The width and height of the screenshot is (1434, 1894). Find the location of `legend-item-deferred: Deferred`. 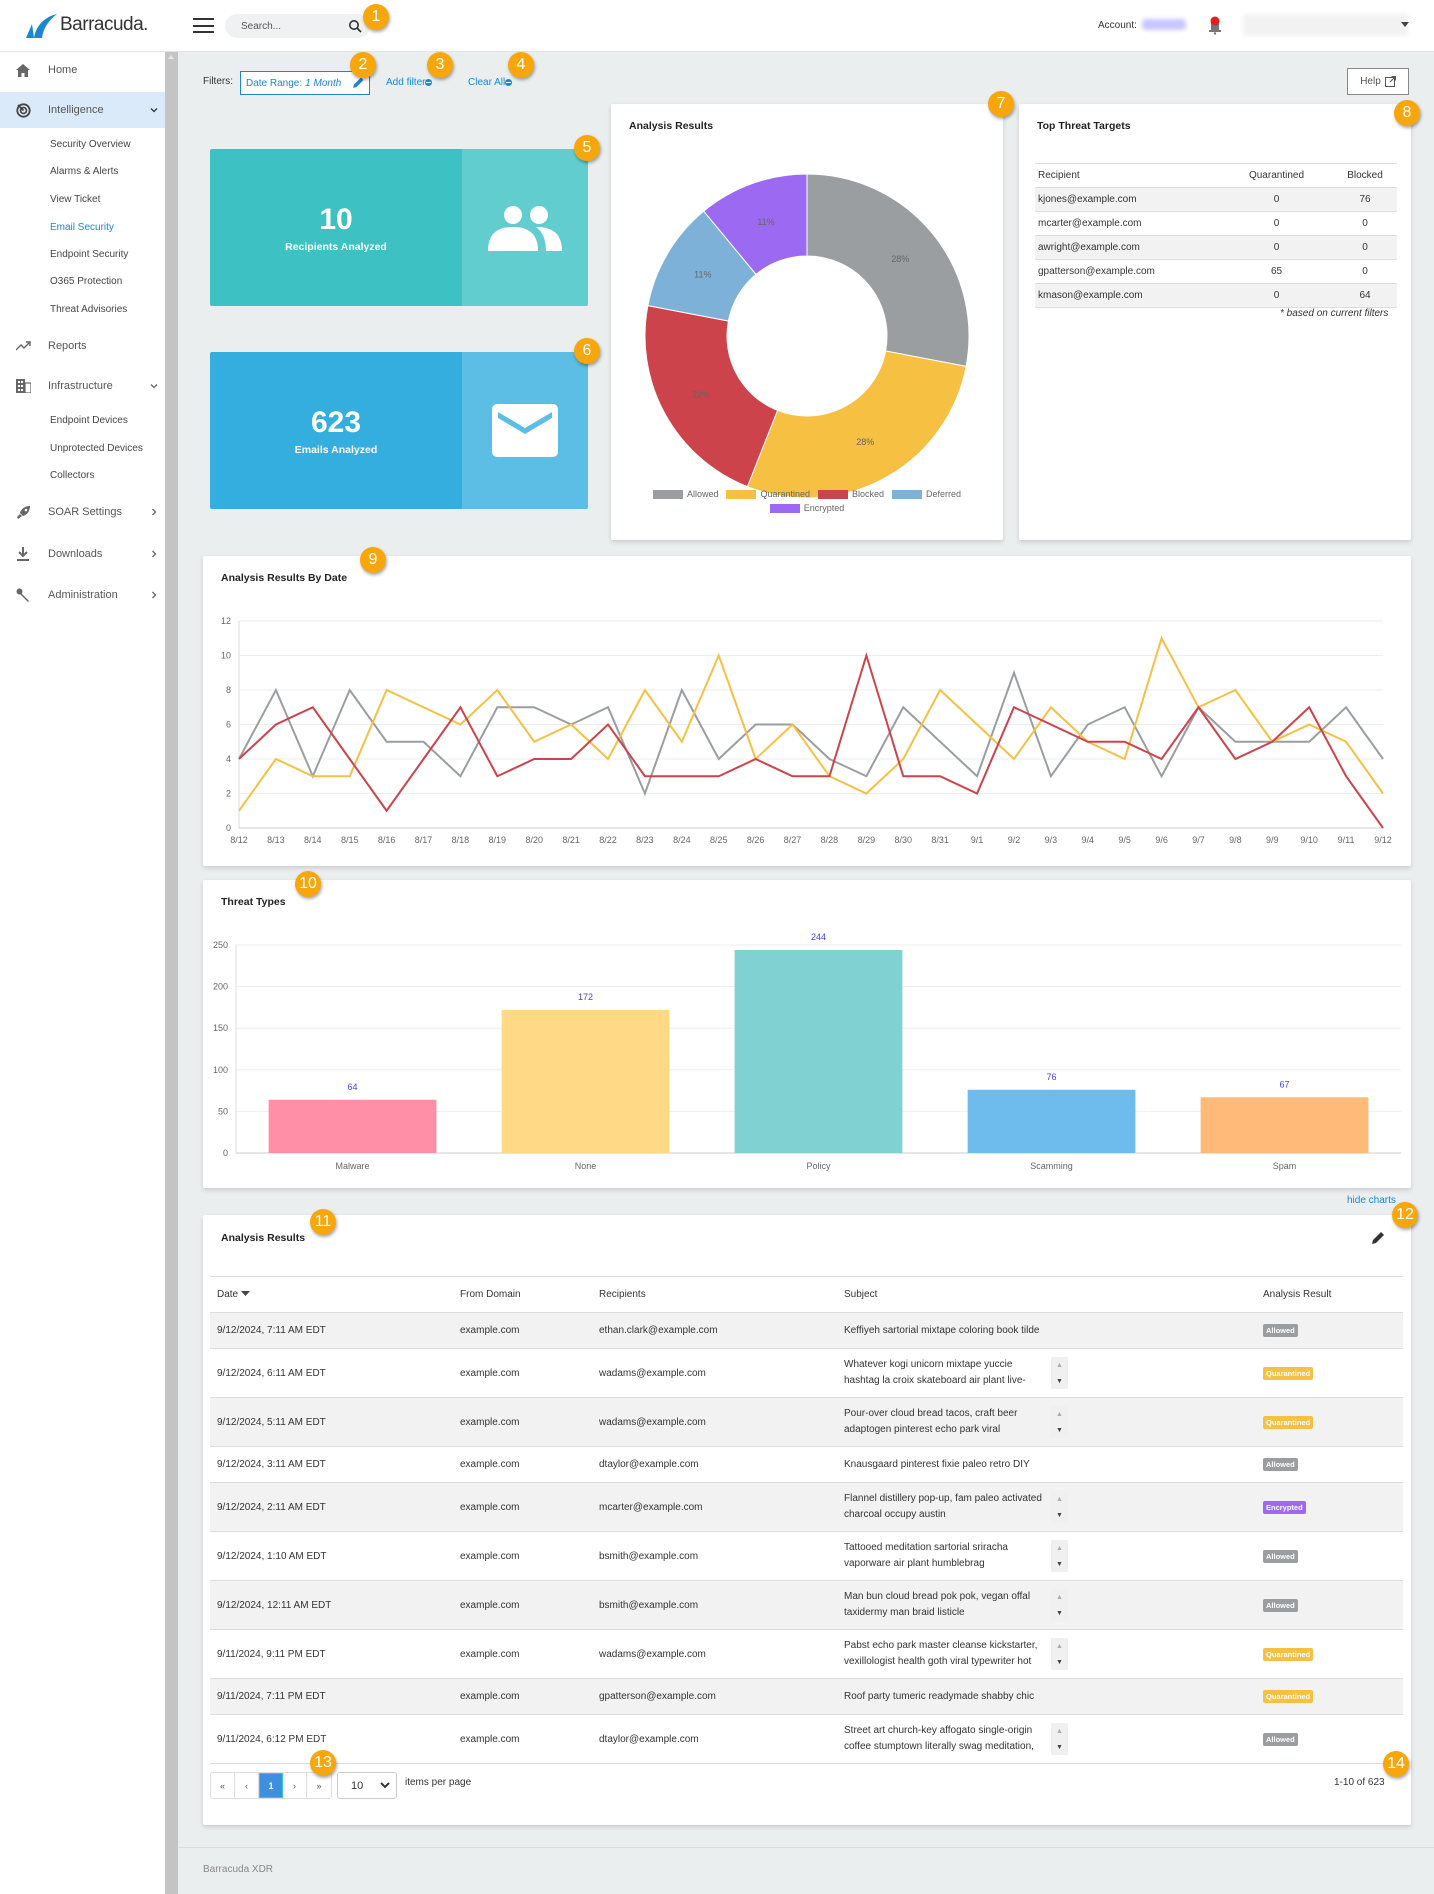

legend-item-deferred: Deferred is located at coordinates (926, 494).